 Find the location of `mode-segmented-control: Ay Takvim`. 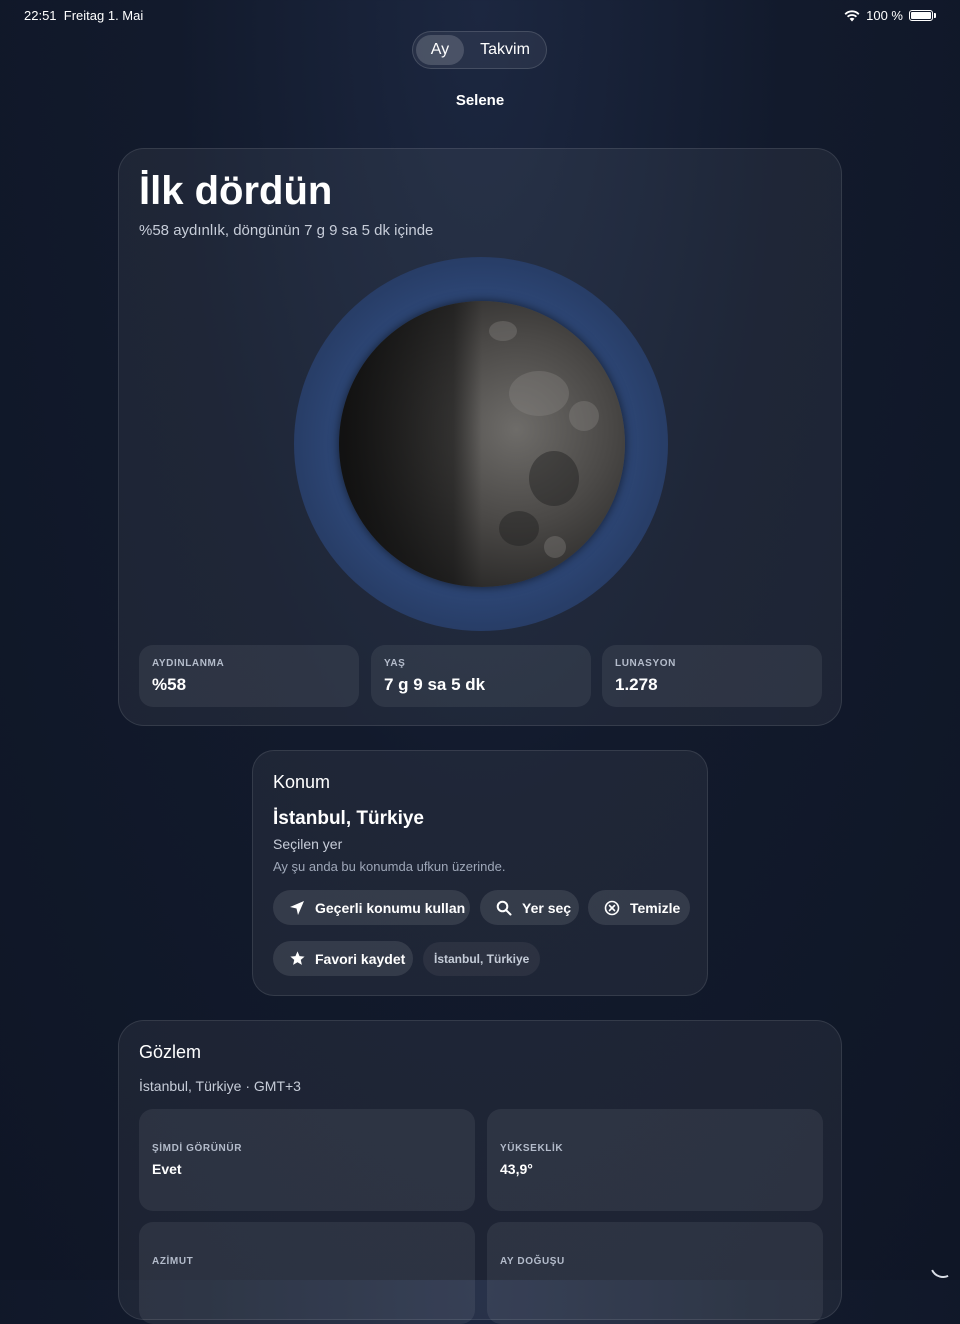

mode-segmented-control: Ay Takvim is located at coordinates (479, 50).